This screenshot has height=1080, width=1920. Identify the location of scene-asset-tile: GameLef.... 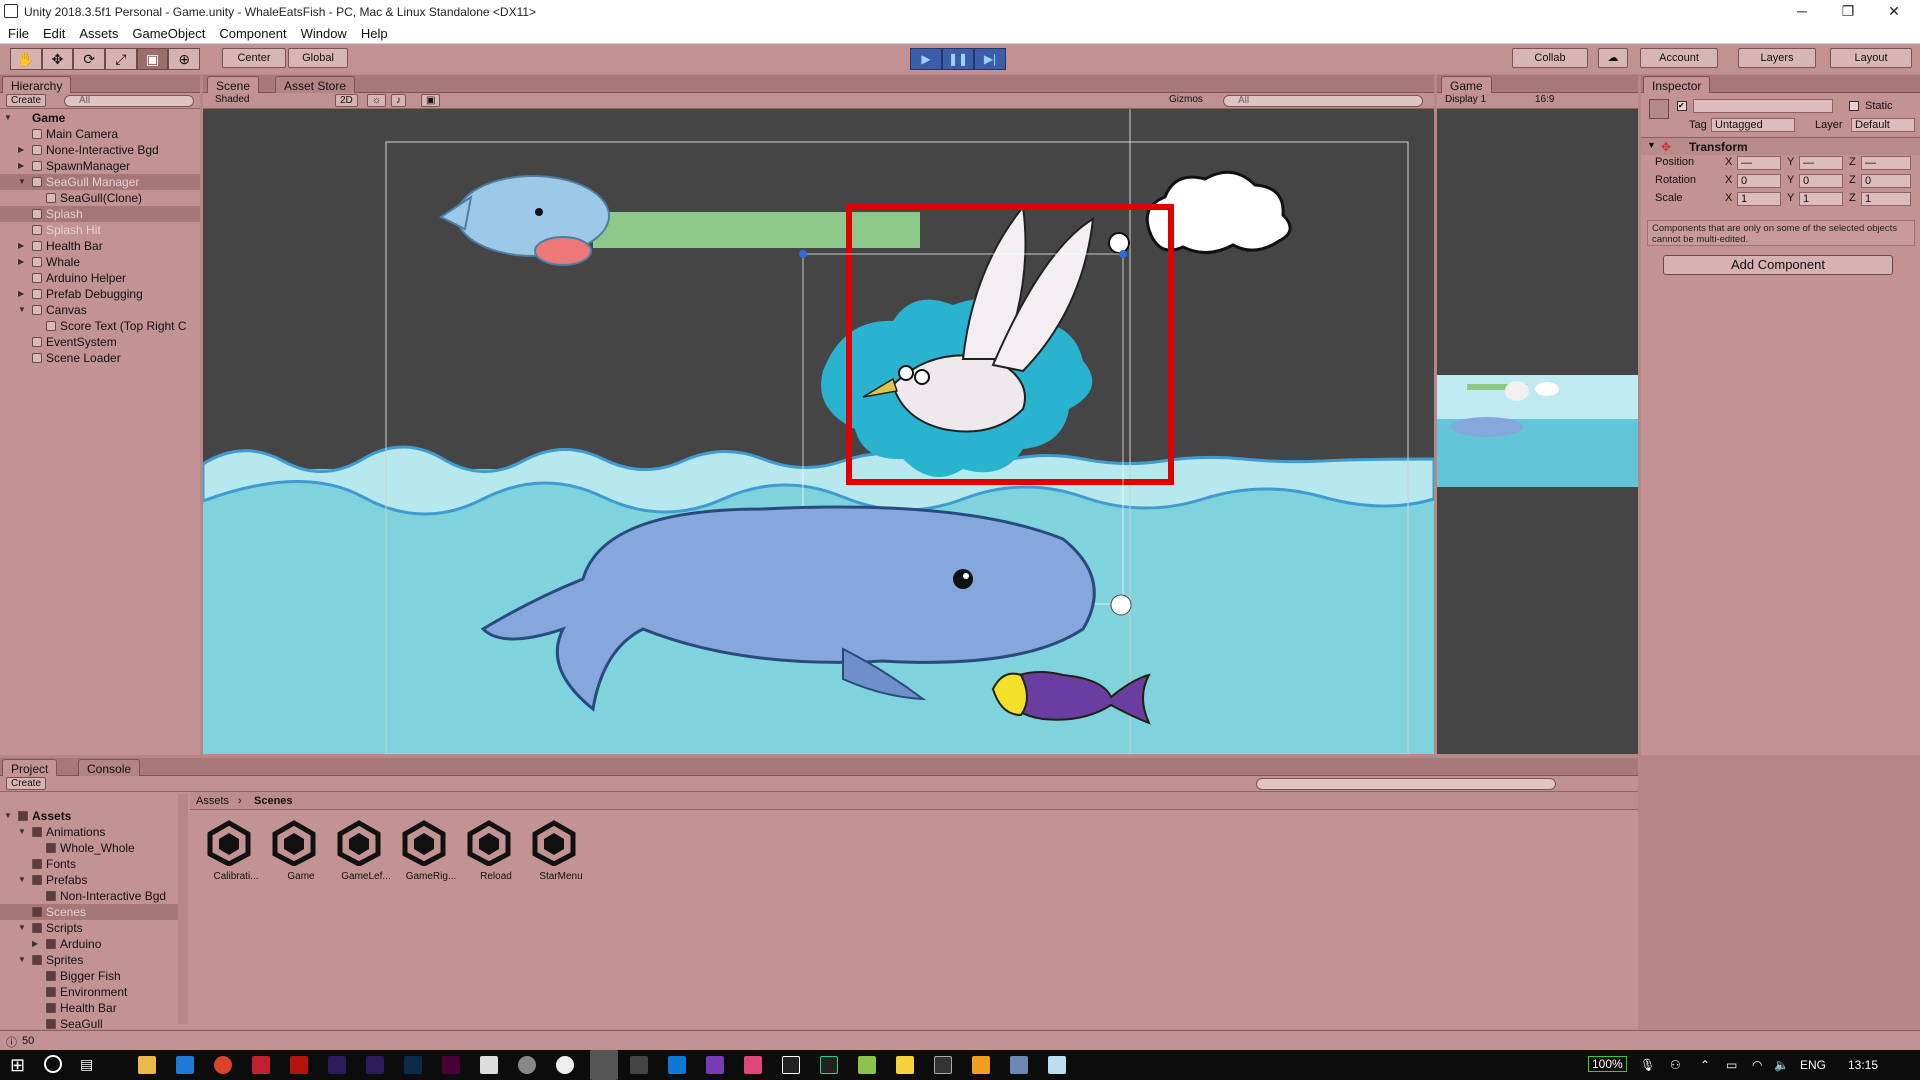
(366, 858).